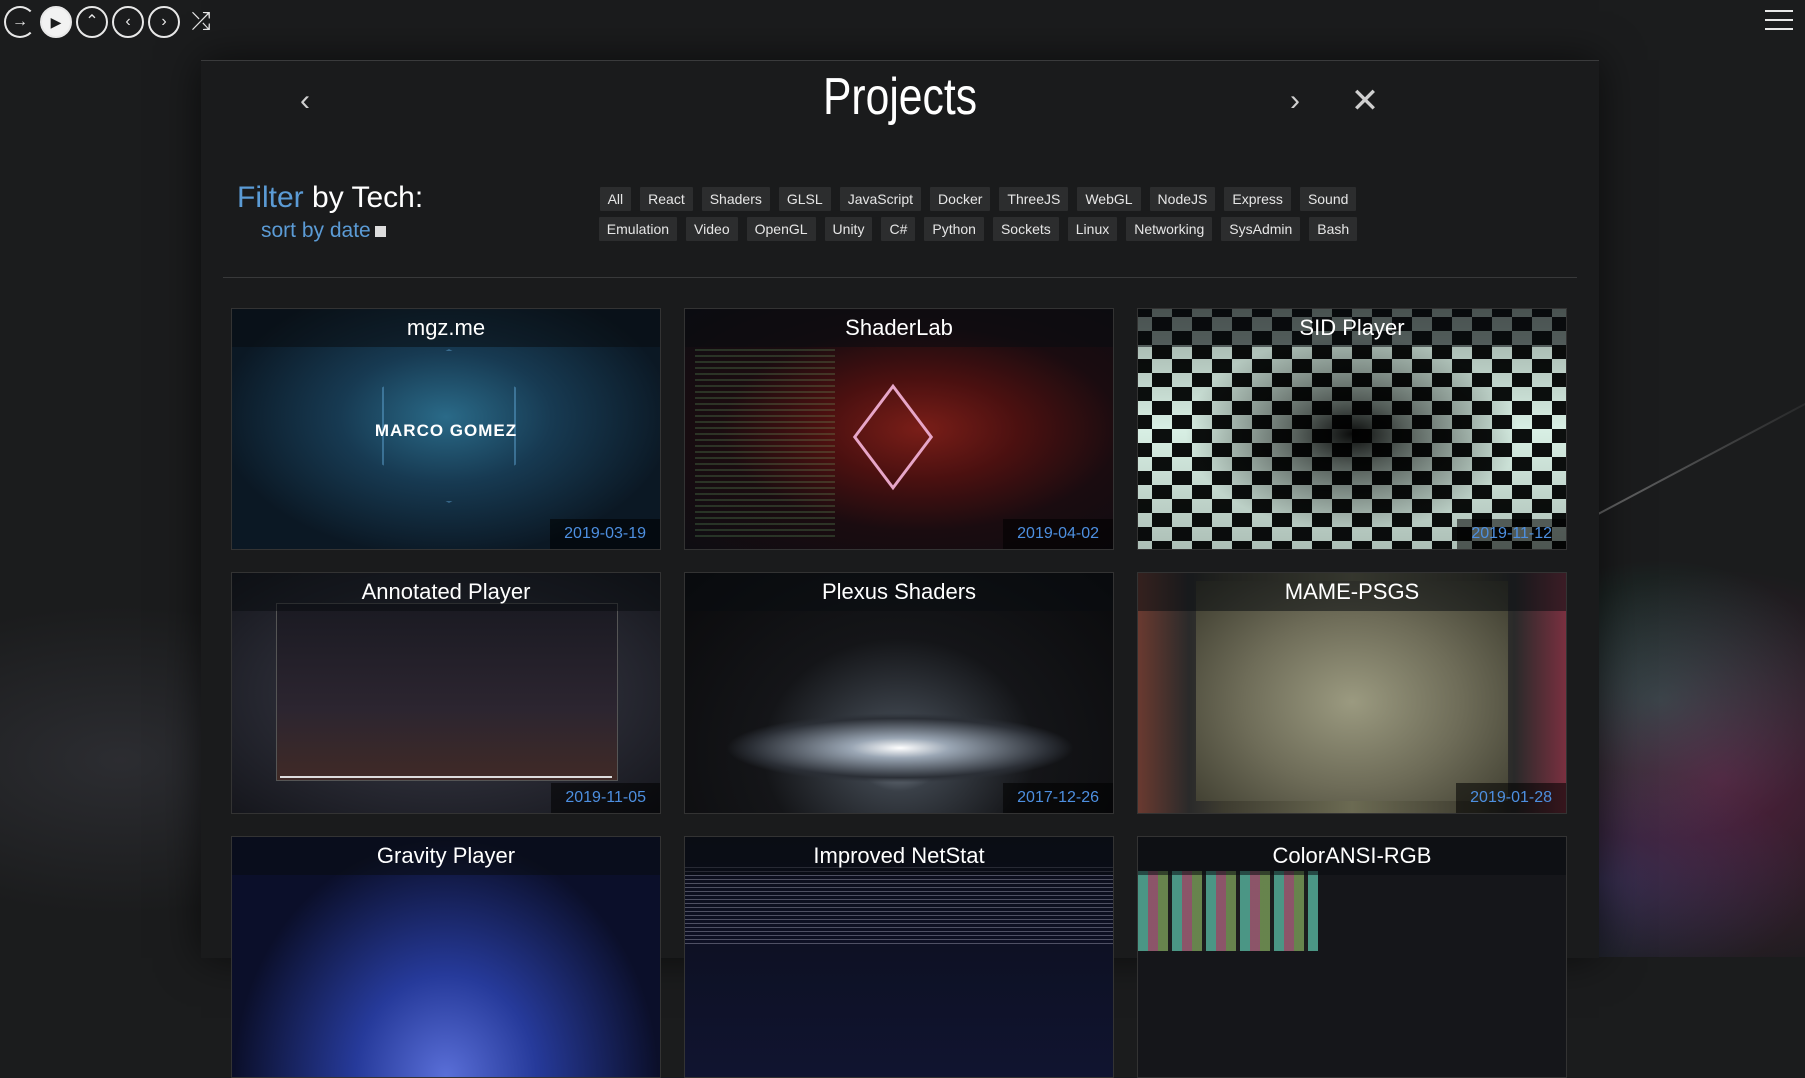 Image resolution: width=1805 pixels, height=1078 pixels. What do you see at coordinates (781, 229) in the screenshot?
I see `tag-opengl: OpenGL` at bounding box center [781, 229].